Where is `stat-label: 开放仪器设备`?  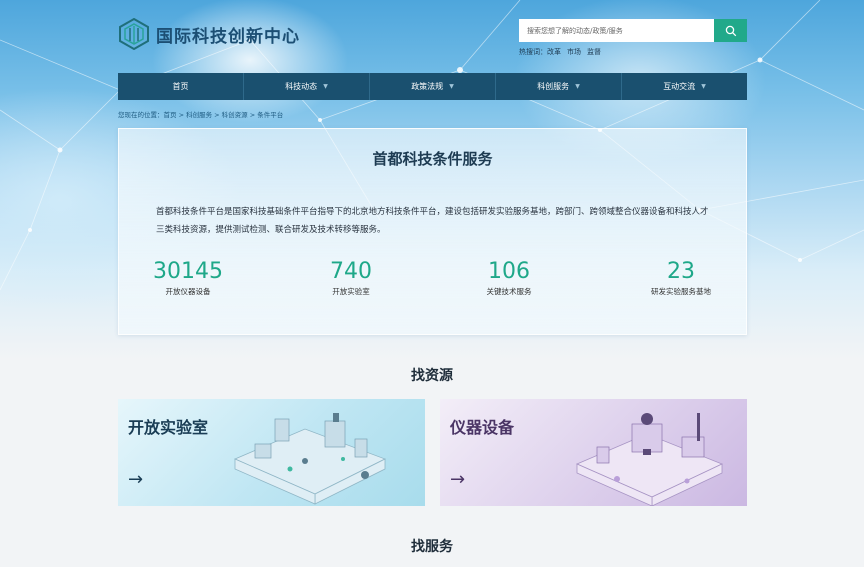
stat-label: 开放仪器设备 is located at coordinates (188, 291).